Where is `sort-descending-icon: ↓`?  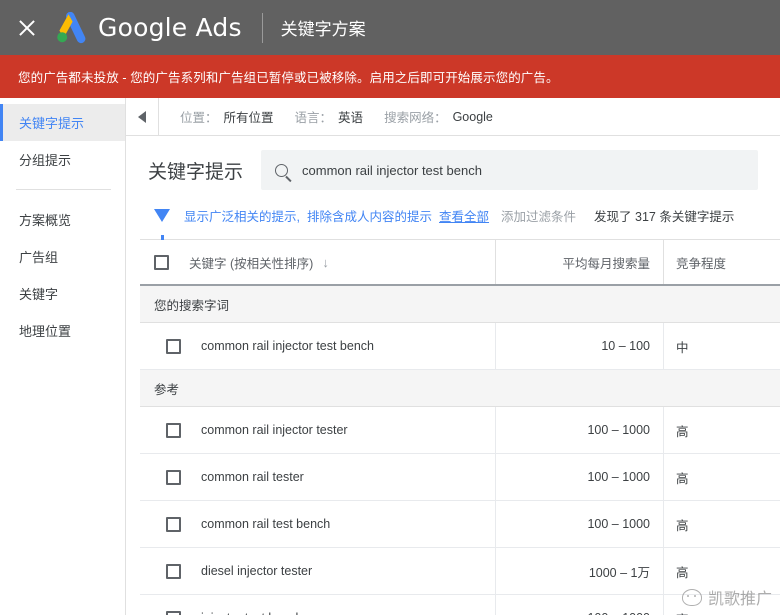 sort-descending-icon: ↓ is located at coordinates (325, 262).